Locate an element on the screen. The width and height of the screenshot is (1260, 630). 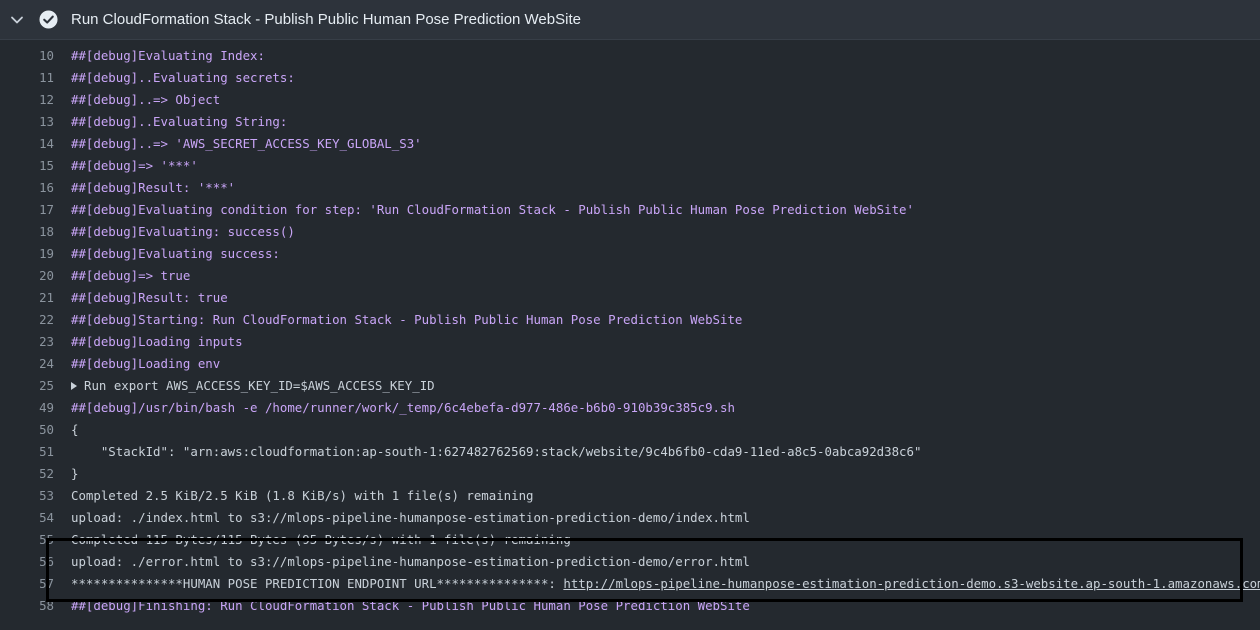
line-number: 57 is located at coordinates (27, 584).